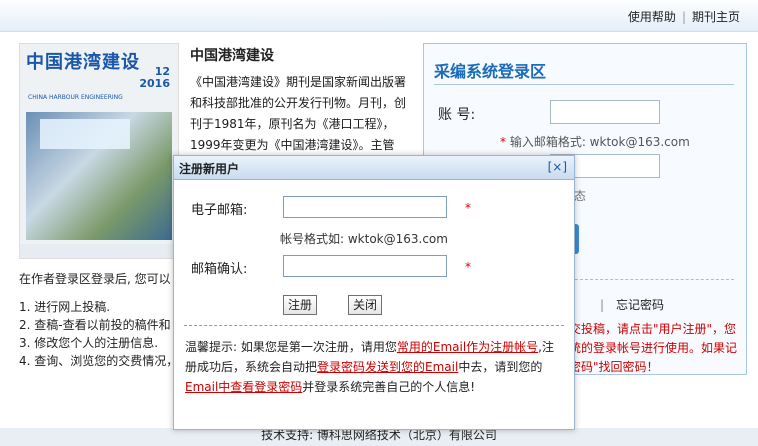 The height and width of the screenshot is (446, 758). What do you see at coordinates (95, 325) in the screenshot?
I see `list-item: 2. 查稿-查看以前投的稿件和` at bounding box center [95, 325].